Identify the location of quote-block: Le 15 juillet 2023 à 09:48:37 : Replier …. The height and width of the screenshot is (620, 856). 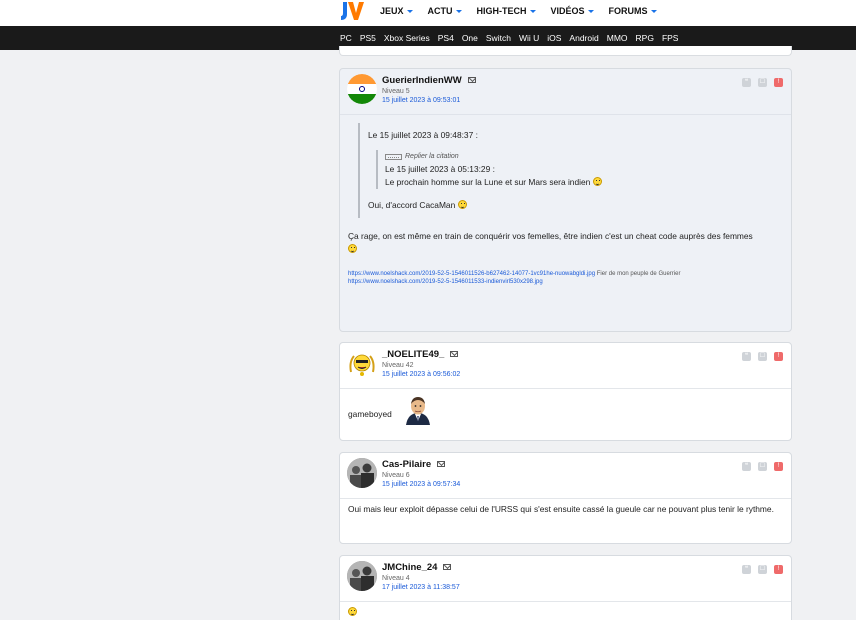
(570, 170).